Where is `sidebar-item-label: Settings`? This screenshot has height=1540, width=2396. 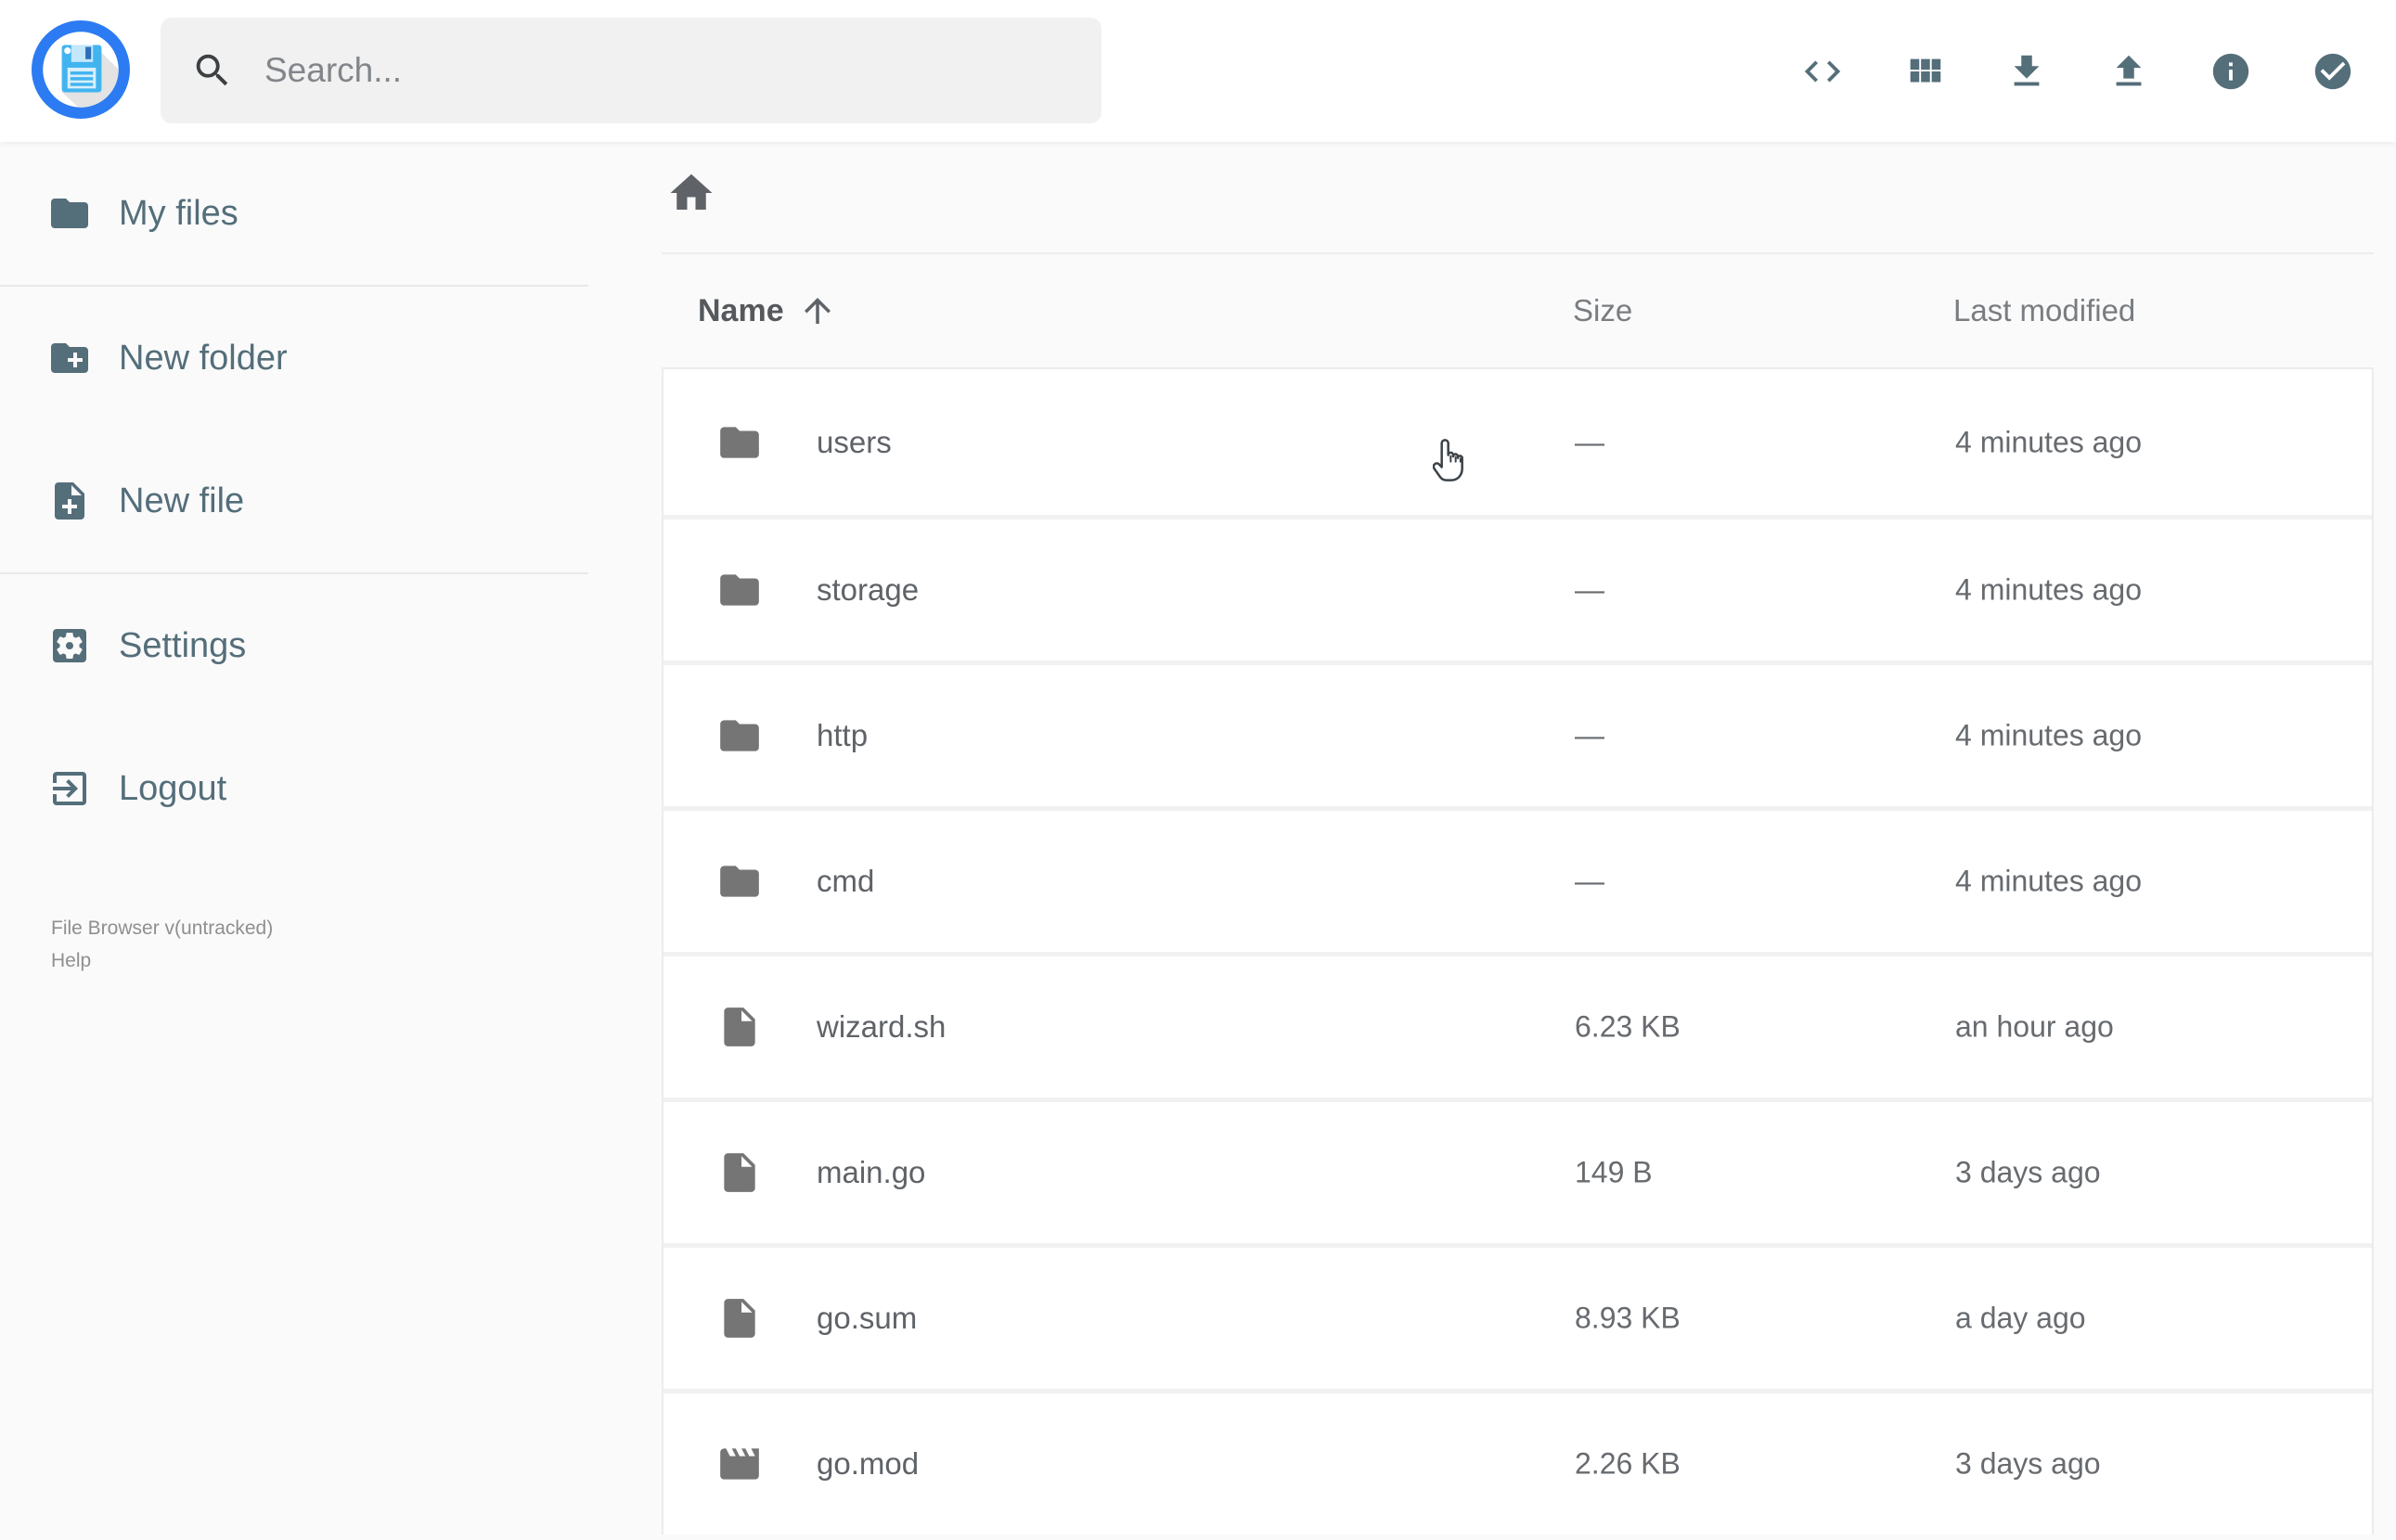 sidebar-item-label: Settings is located at coordinates (183, 645).